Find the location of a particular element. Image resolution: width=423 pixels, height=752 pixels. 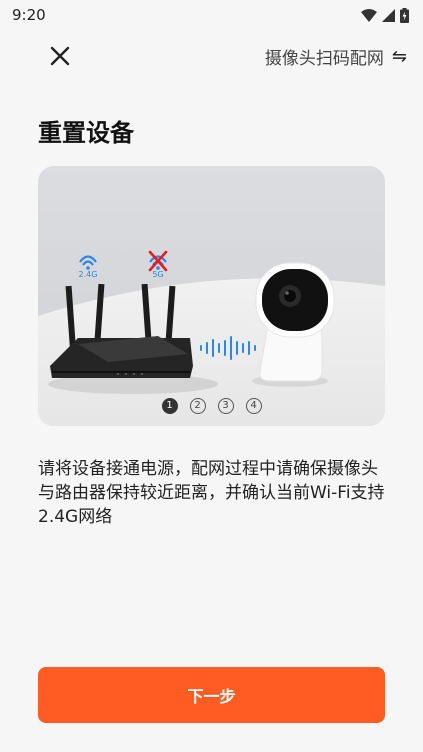

step-dot-2: 2 is located at coordinates (197, 406).